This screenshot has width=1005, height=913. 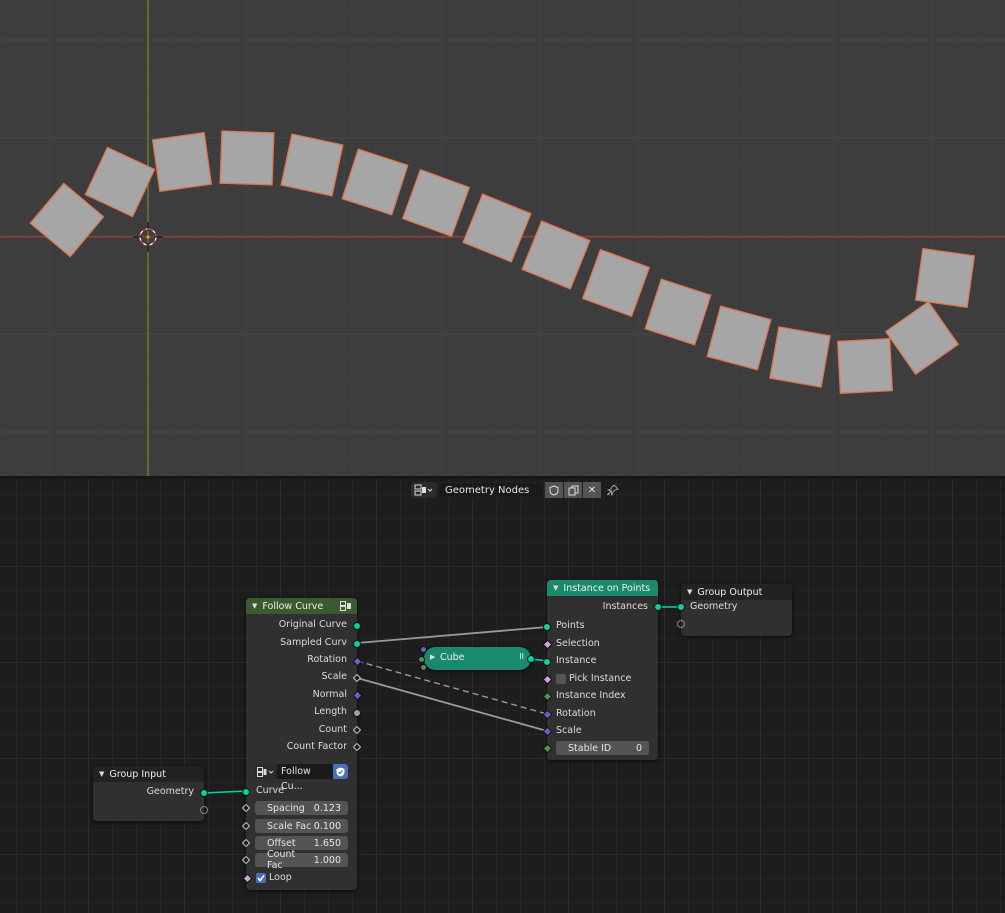 I want to click on pin-button, so click(x=613, y=490).